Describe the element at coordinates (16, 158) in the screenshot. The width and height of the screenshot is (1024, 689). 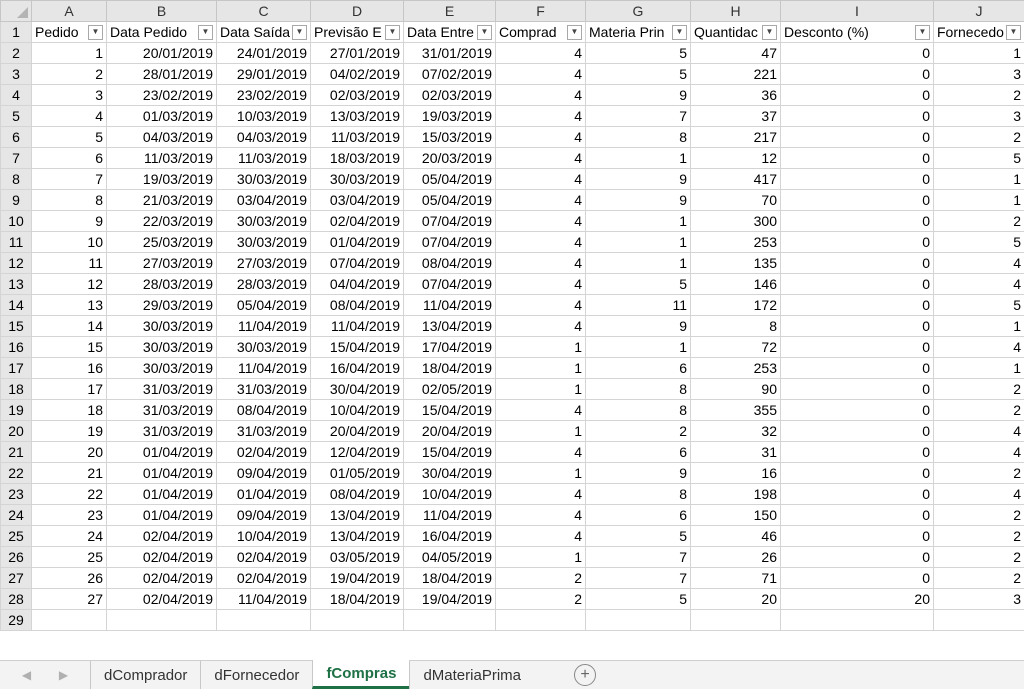
I see `row-number: 7` at that location.